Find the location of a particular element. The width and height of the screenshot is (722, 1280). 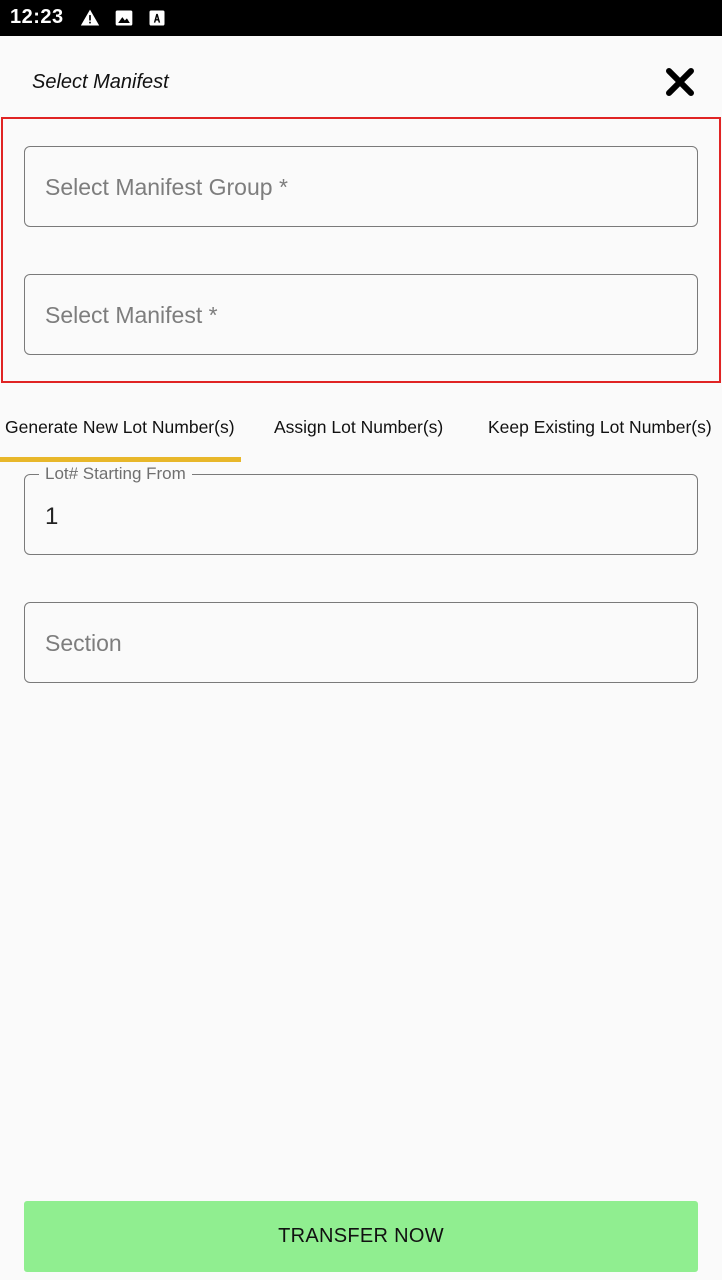

lot-starting-from-field: Lot# Starting From 1 is located at coordinates (361, 509).